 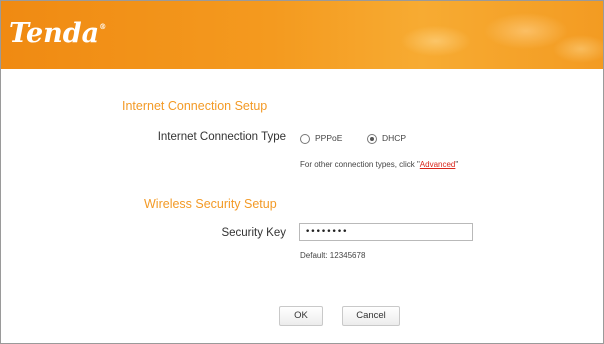 What do you see at coordinates (253, 233) in the screenshot?
I see `security-key-label: Security Key` at bounding box center [253, 233].